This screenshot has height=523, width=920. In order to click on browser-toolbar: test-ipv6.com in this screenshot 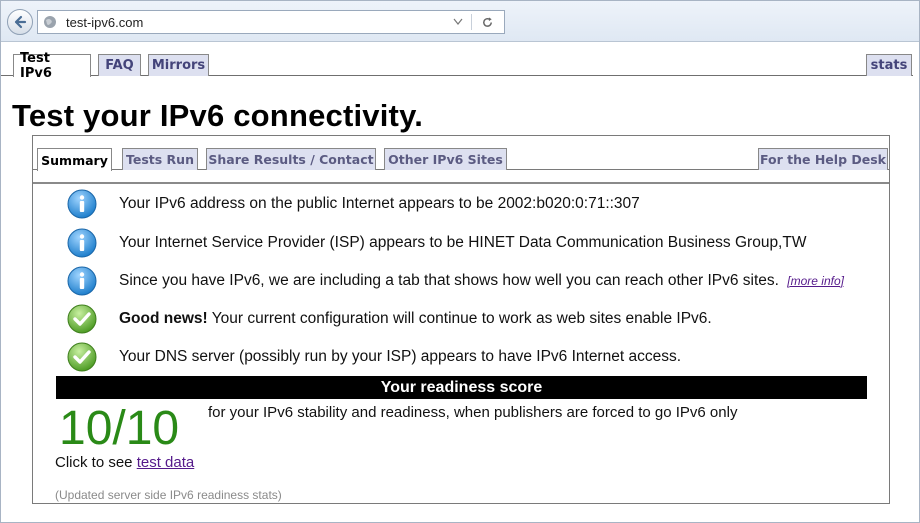, I will do `click(460, 21)`.